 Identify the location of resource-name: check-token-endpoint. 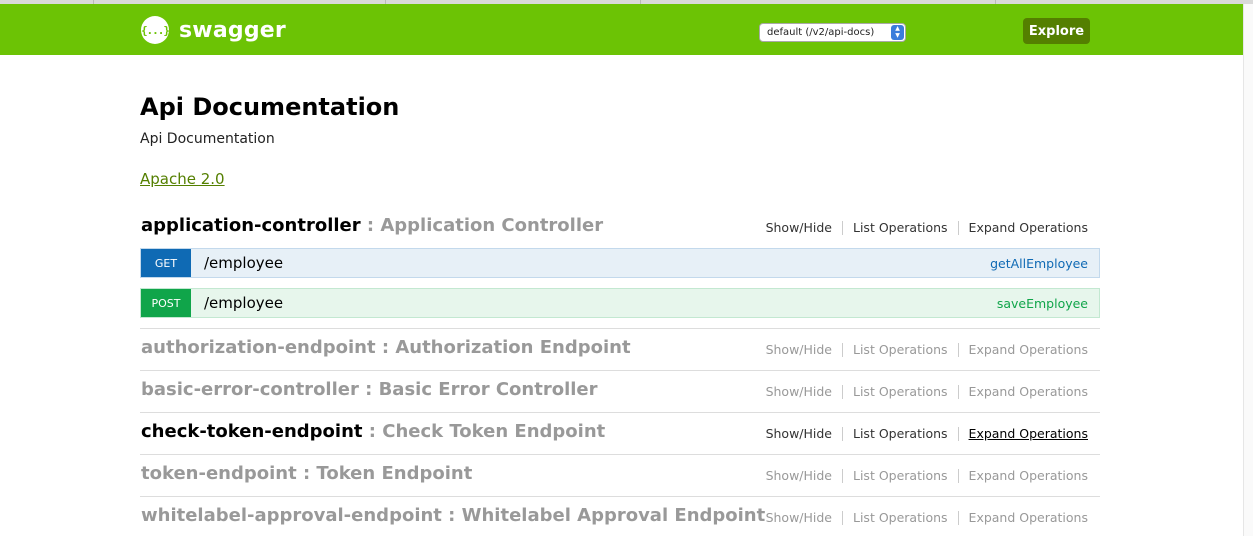
(252, 431).